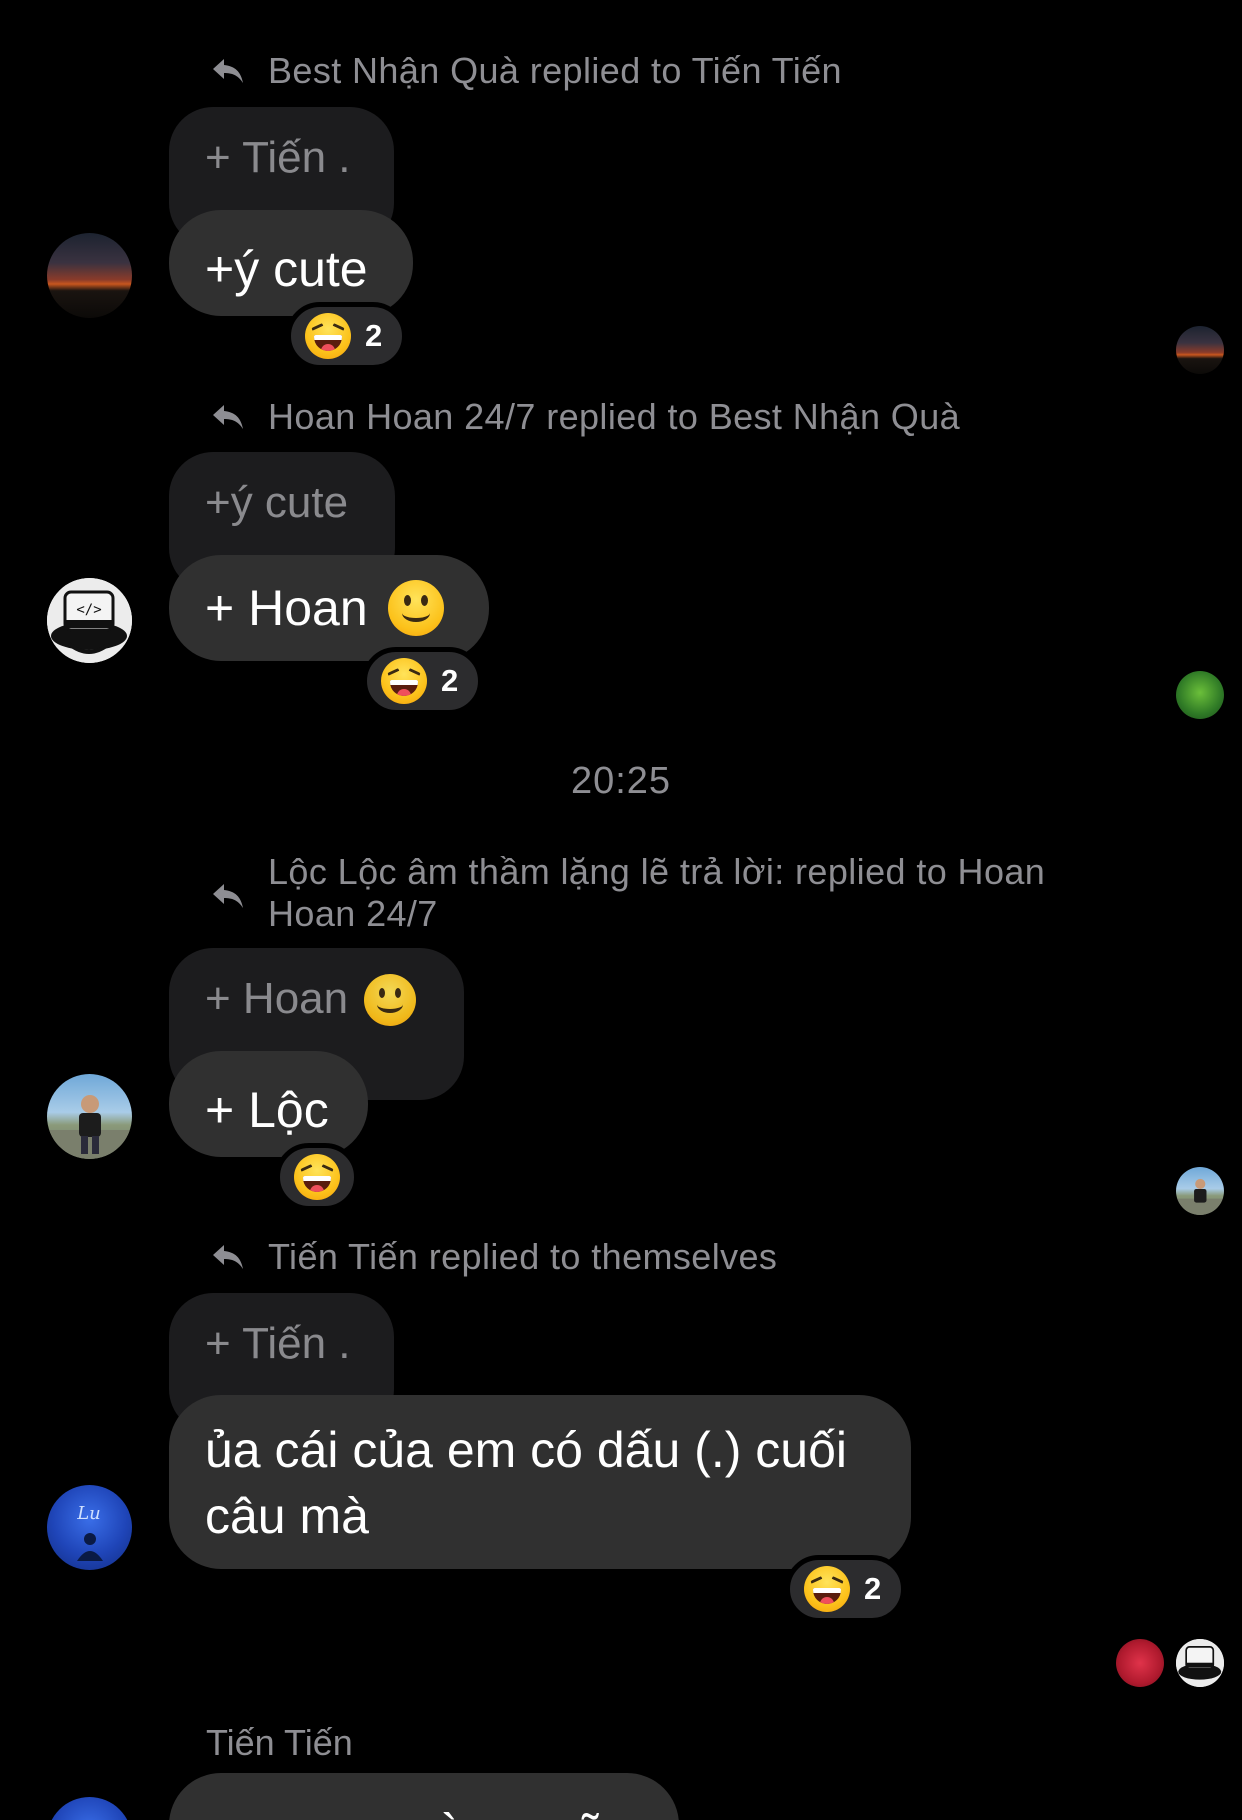 The width and height of the screenshot is (1242, 1820). I want to click on reaction-pill, so click(317, 1177).